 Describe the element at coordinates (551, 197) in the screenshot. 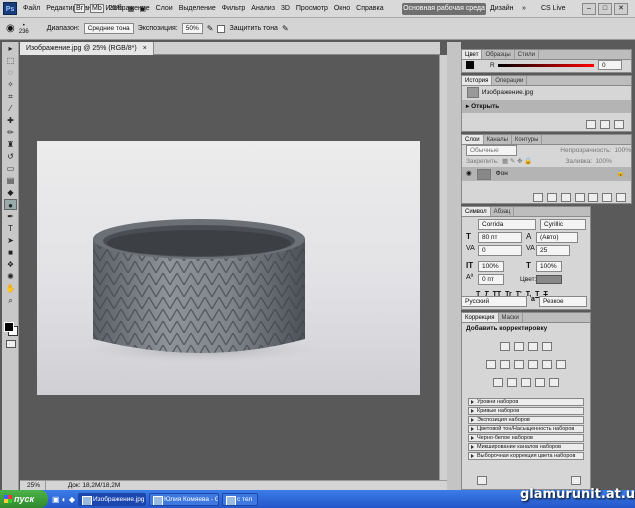

I see `fx-icon` at that location.